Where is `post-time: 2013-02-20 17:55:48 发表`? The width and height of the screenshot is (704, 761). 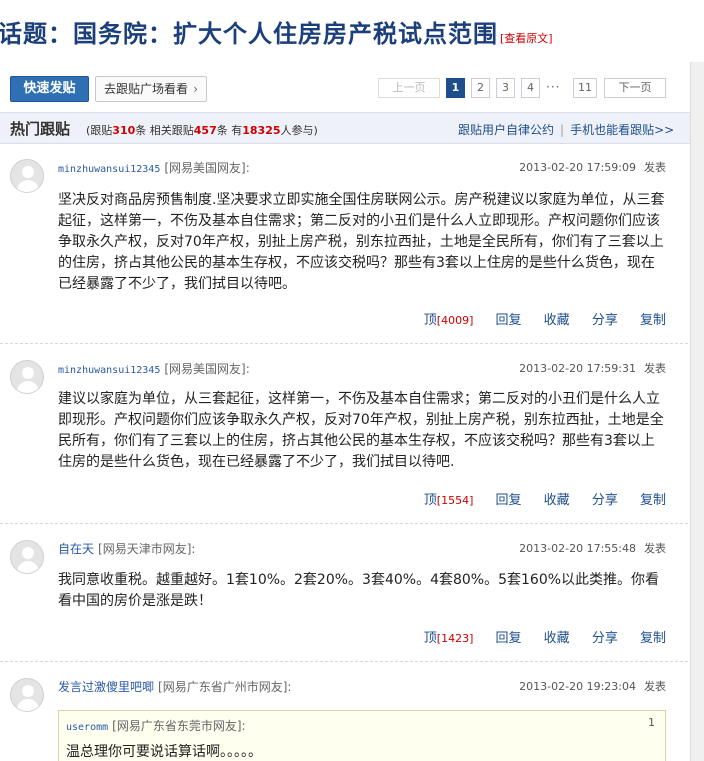
post-time: 2013-02-20 17:55:48 发表 is located at coordinates (592, 548).